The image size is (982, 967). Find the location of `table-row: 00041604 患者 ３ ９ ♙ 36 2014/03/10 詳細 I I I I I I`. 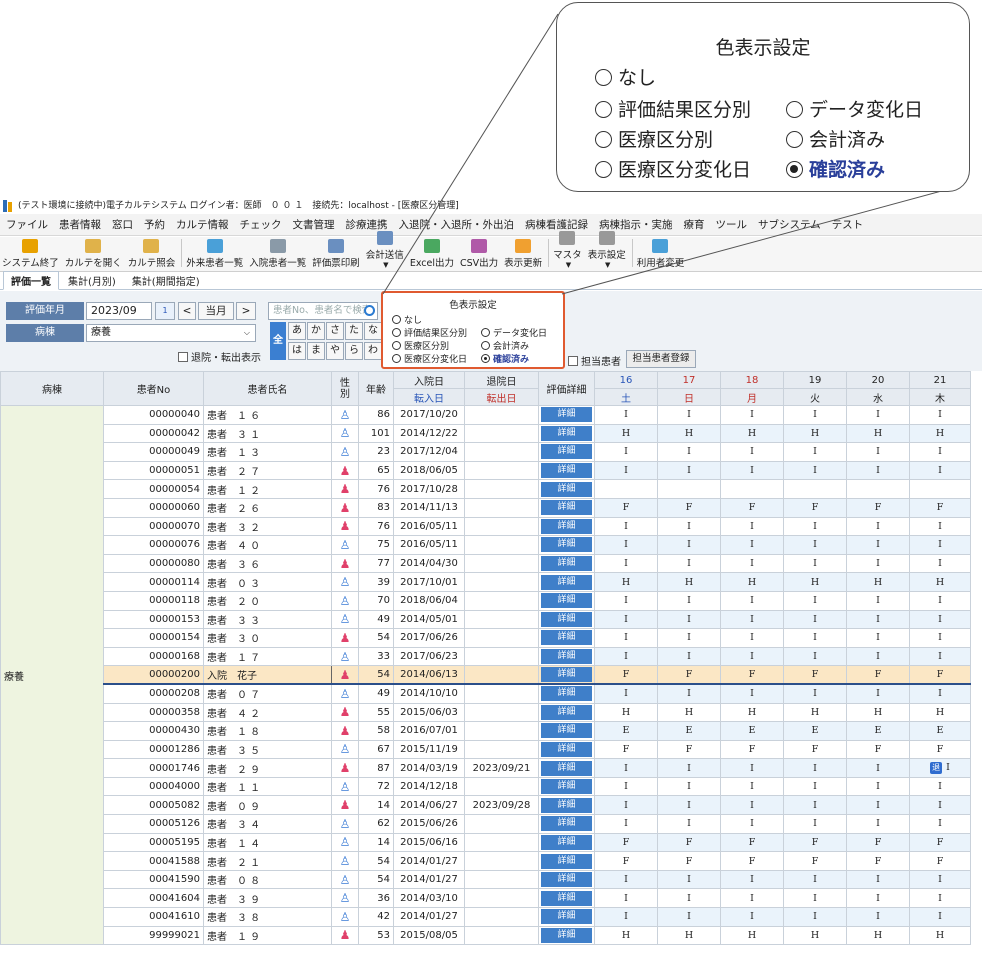

table-row: 00041604 患者 ３ ９ ♙ 36 2014/03/10 詳細 I I I I I I is located at coordinates (486, 898).